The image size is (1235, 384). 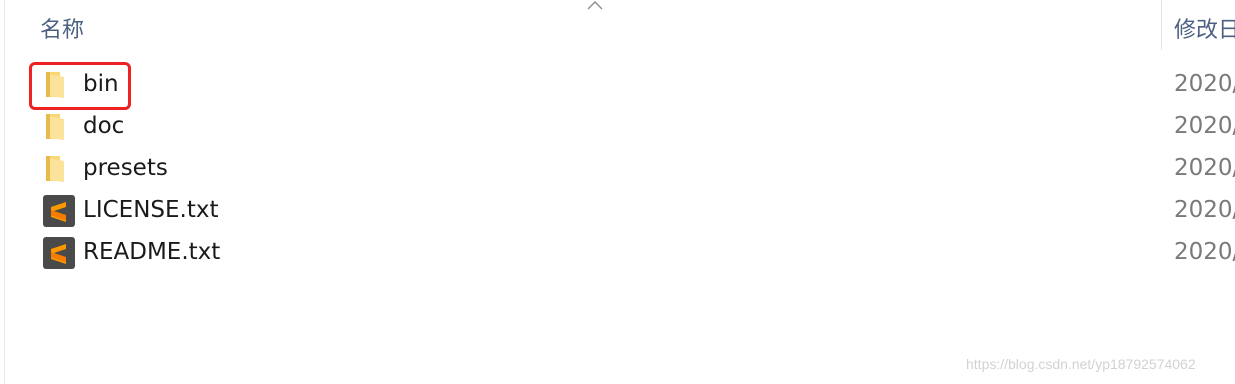 What do you see at coordinates (617, 253) in the screenshot?
I see `file-row-readme: README.txt 2020/` at bounding box center [617, 253].